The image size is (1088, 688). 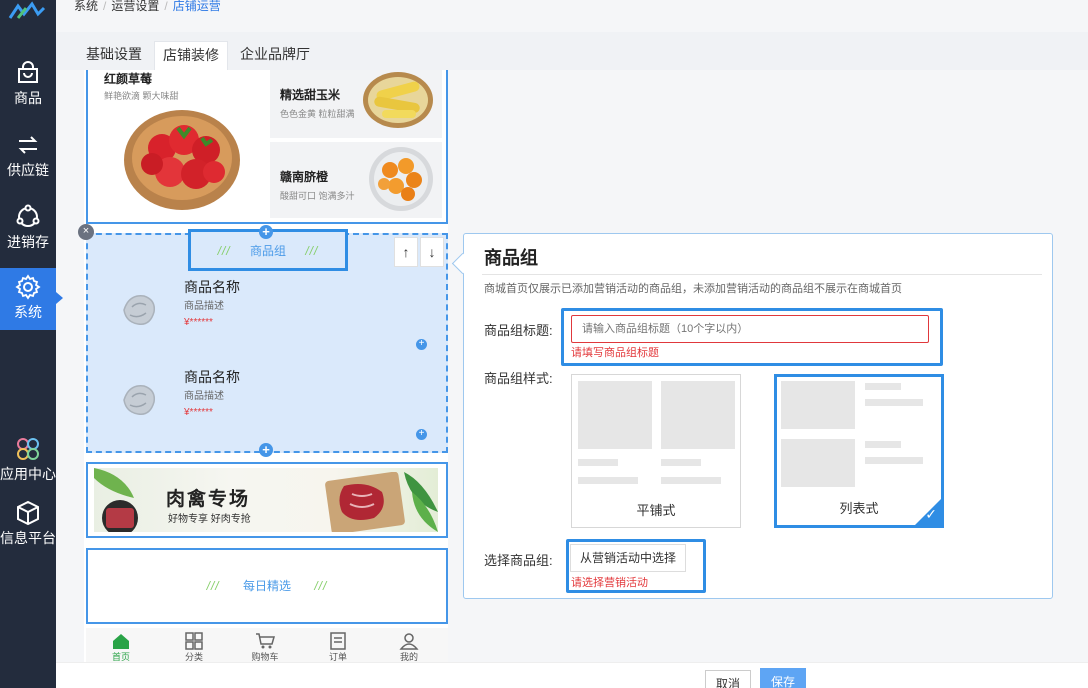 I want to click on select-from-marketing-button: 从营销活动中选择, so click(x=628, y=558).